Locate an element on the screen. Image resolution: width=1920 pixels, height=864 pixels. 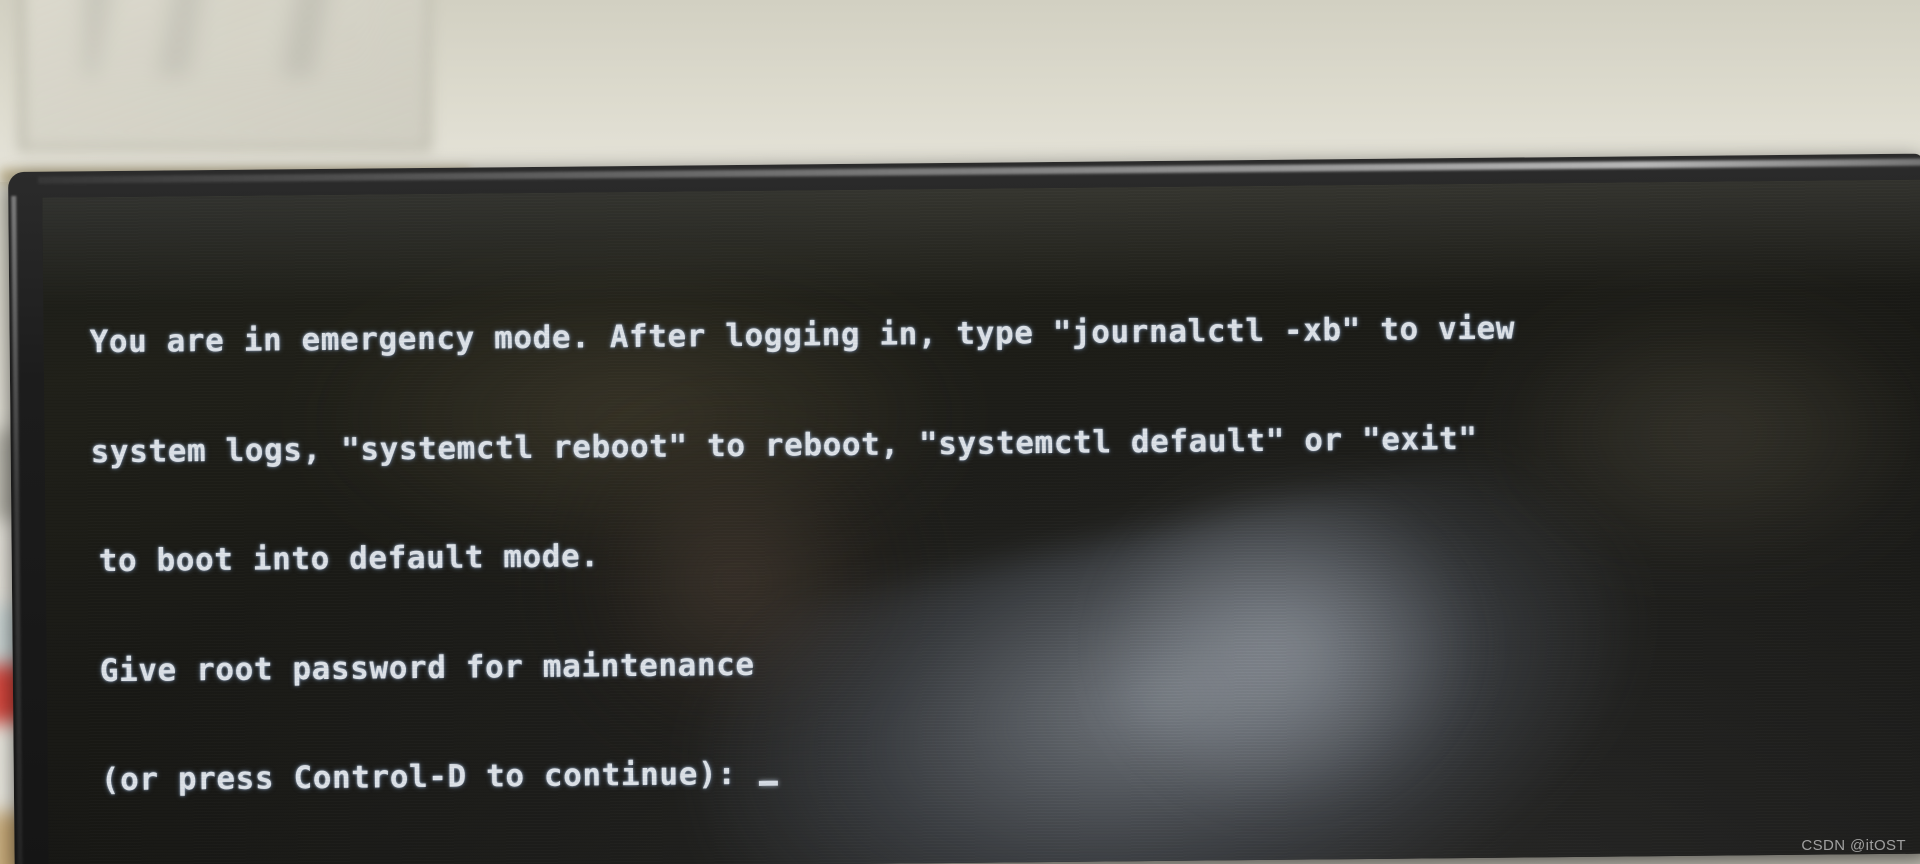
screen-glare-top is located at coordinates (981, 243).